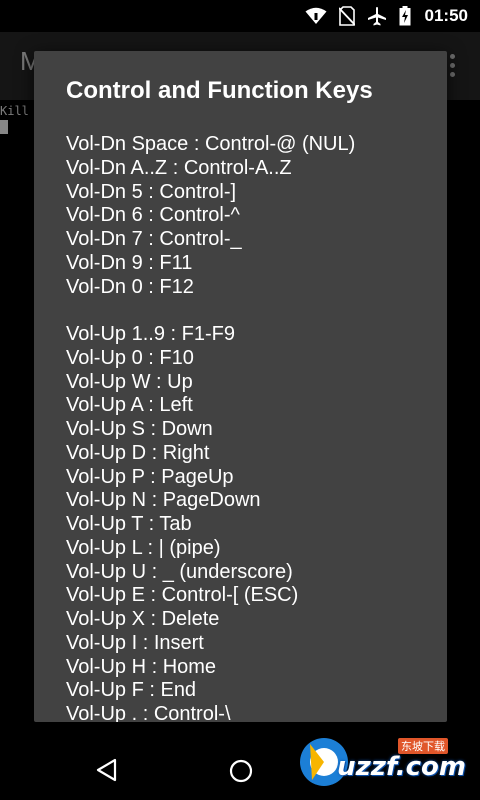  I want to click on key-line: Vol-Up H : Home, so click(141, 666).